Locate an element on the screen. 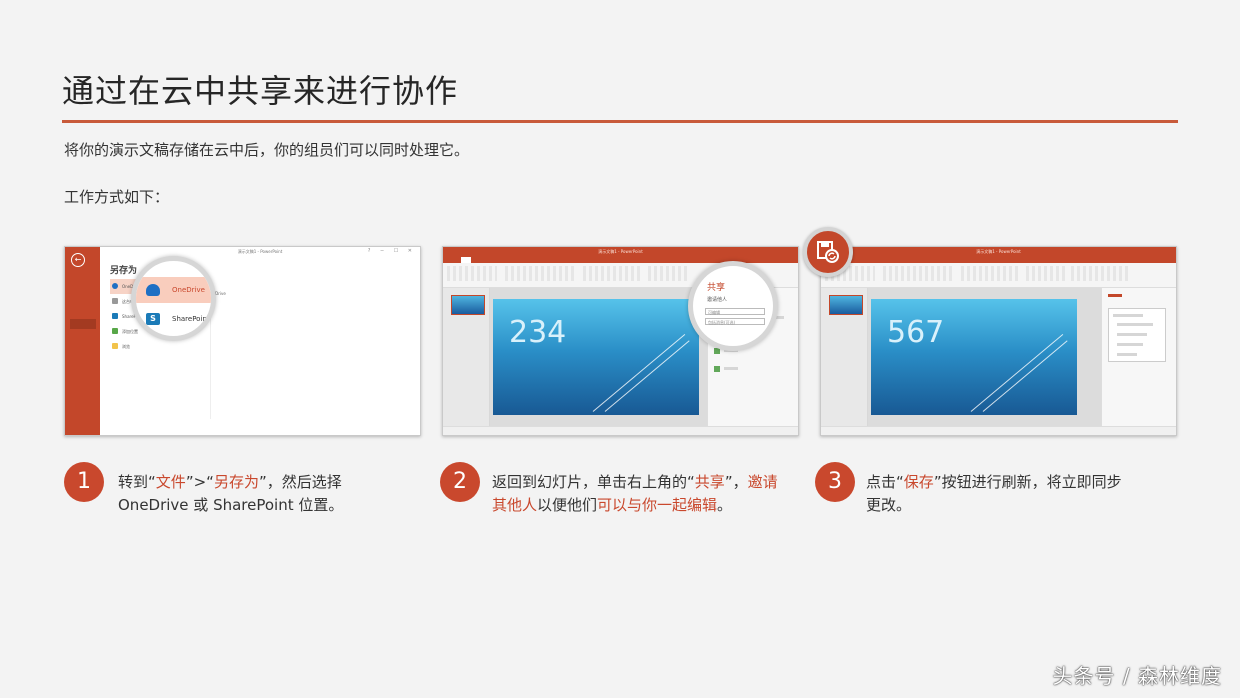 The height and width of the screenshot is (698, 1240). save-refresh-badge is located at coordinates (828, 252).